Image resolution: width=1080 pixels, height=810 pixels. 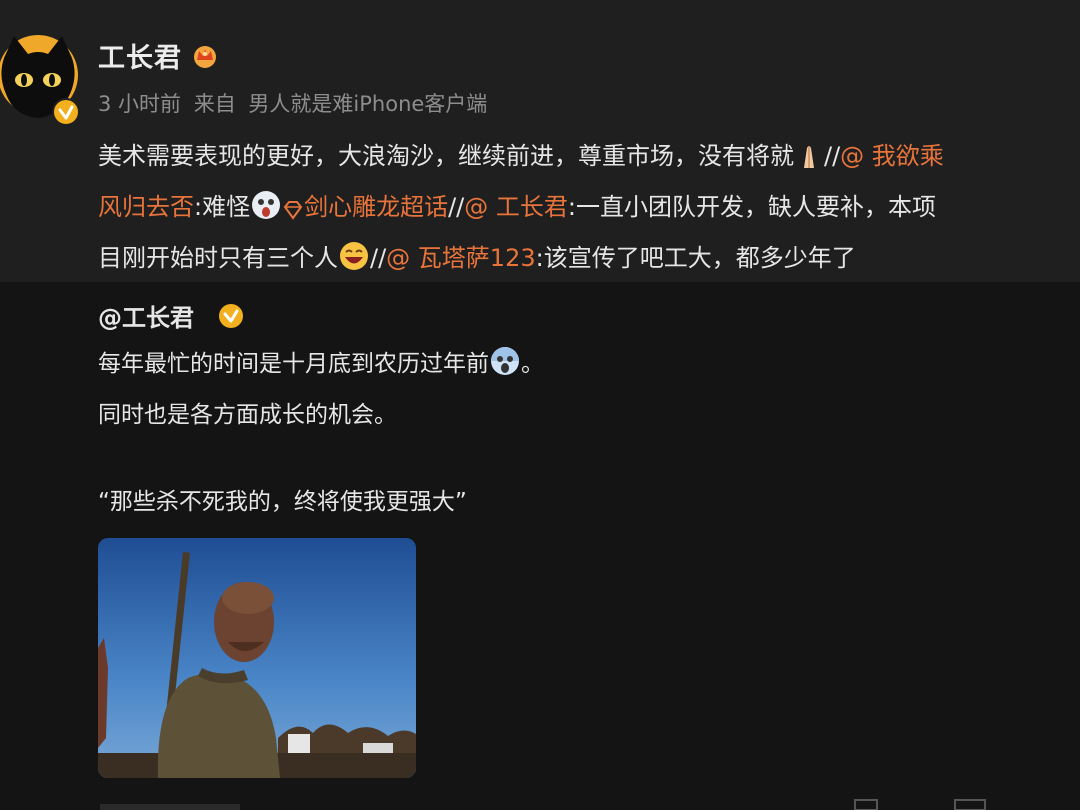 What do you see at coordinates (140, 55) in the screenshot?
I see `username: 工长君` at bounding box center [140, 55].